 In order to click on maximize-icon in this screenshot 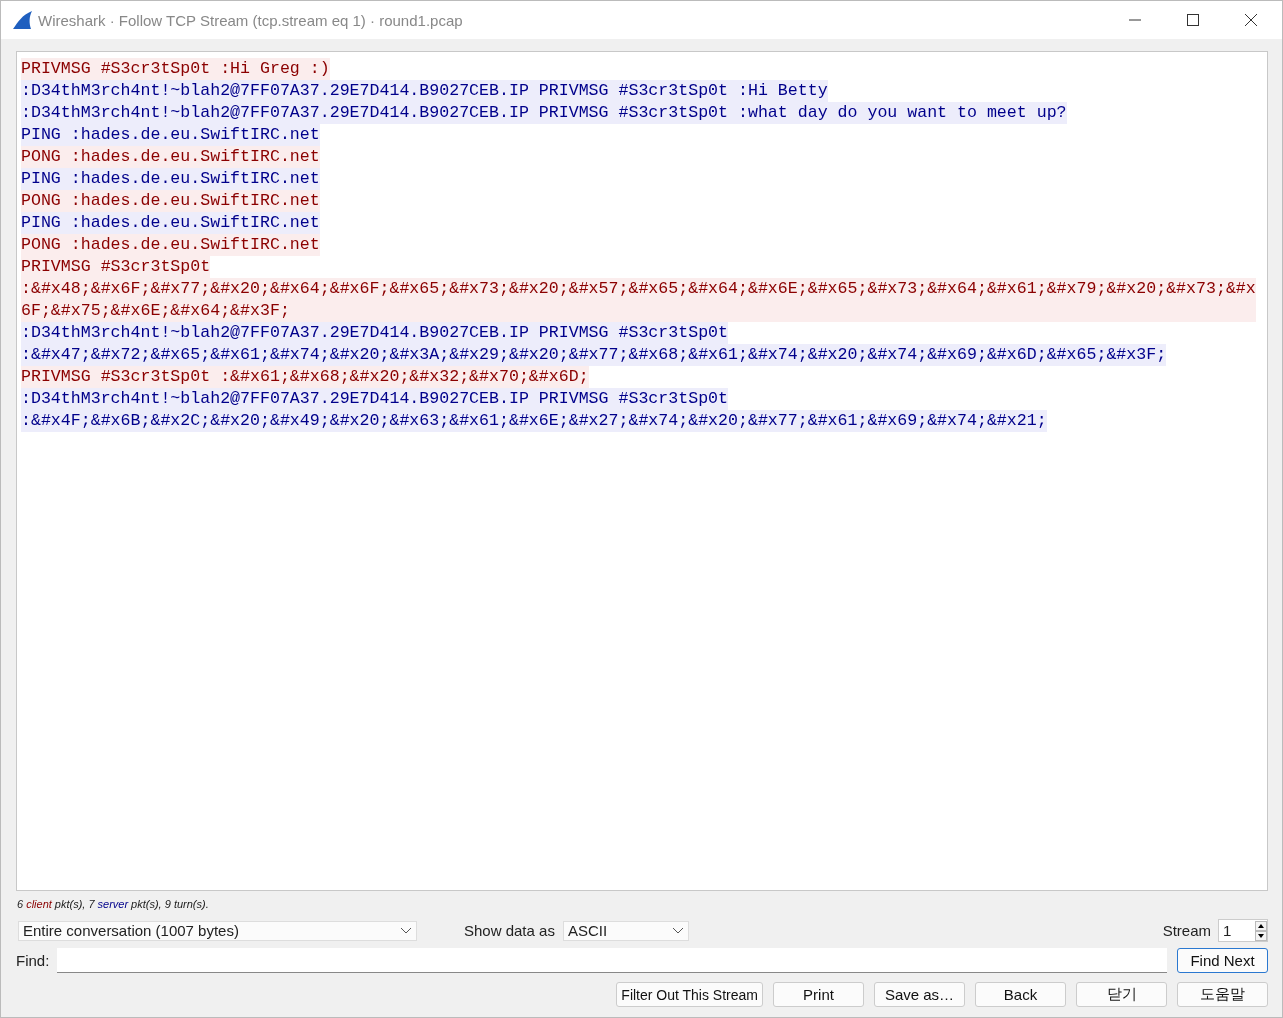, I will do `click(1193, 20)`.